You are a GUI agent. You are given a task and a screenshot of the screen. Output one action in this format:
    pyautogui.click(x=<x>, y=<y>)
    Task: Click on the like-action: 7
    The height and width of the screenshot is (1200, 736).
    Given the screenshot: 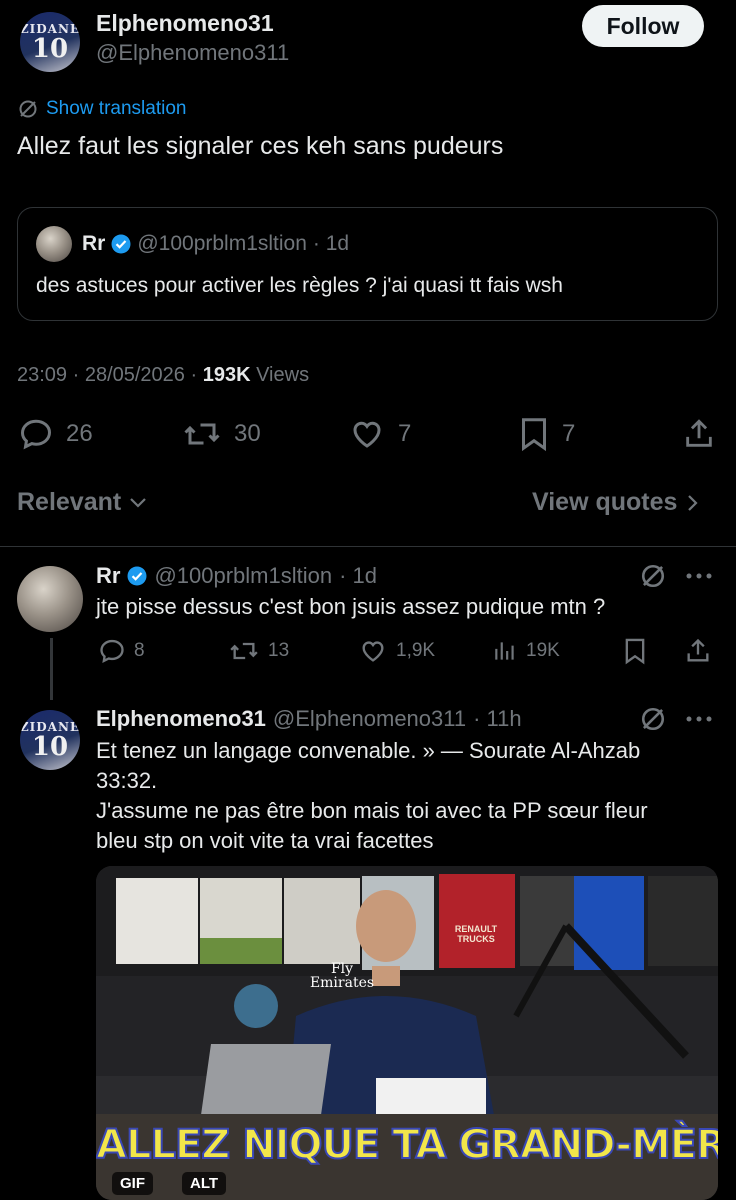 What is the action you would take?
    pyautogui.click(x=379, y=434)
    